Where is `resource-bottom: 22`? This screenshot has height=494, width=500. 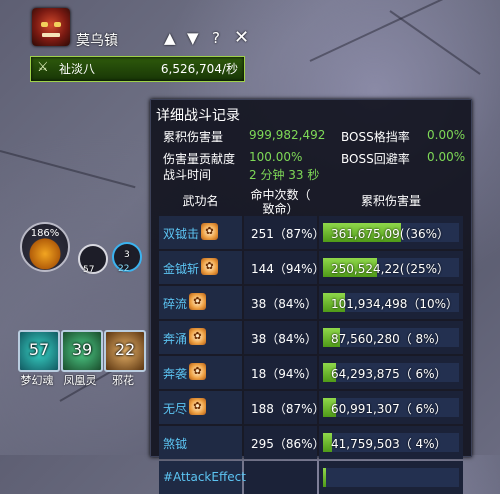
resource-bottom: 22 is located at coordinates (124, 269).